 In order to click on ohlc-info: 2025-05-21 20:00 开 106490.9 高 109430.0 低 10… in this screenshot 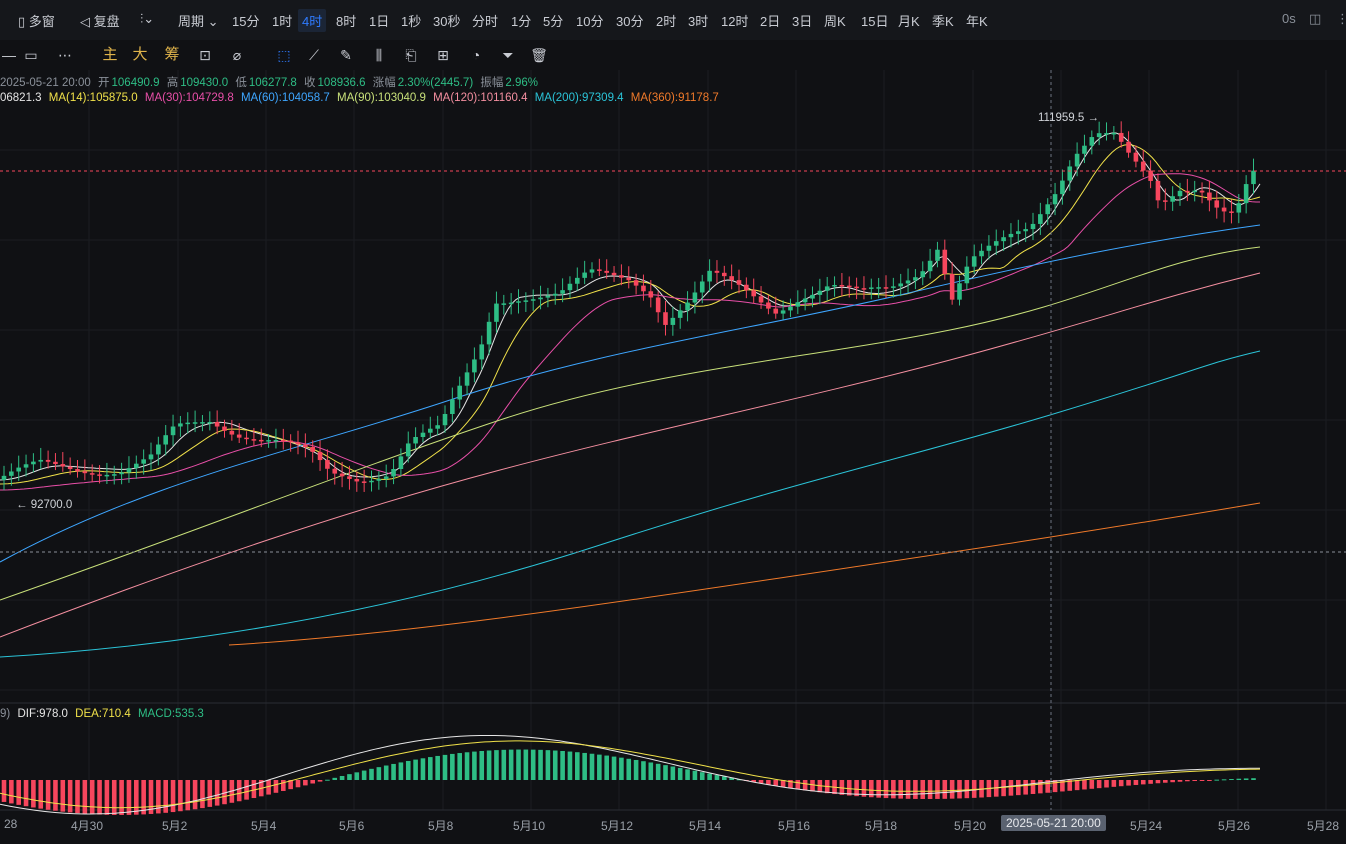, I will do `click(271, 82)`.